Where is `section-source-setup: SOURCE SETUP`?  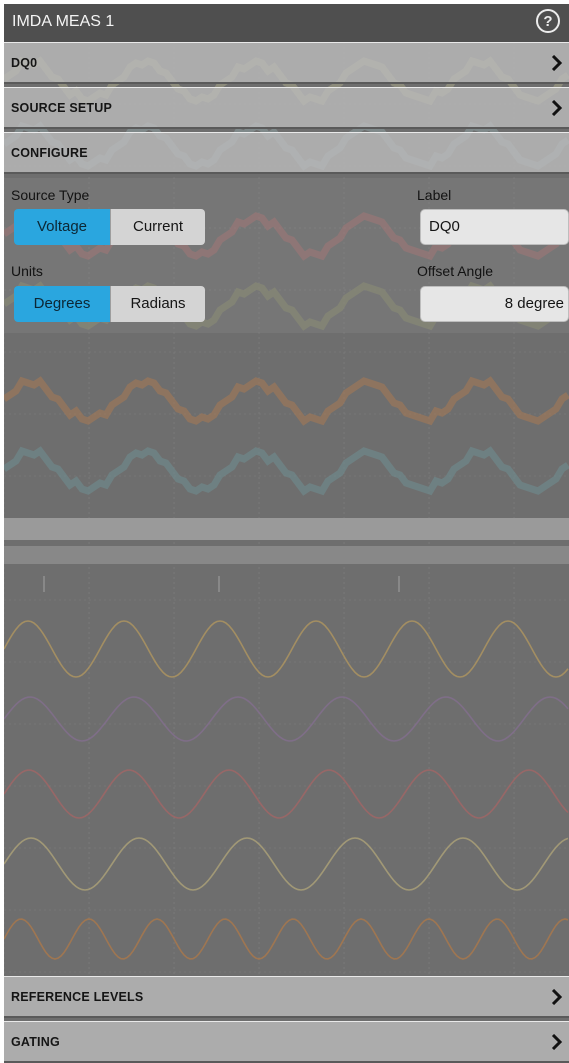
section-source-setup: SOURCE SETUP is located at coordinates (286, 108).